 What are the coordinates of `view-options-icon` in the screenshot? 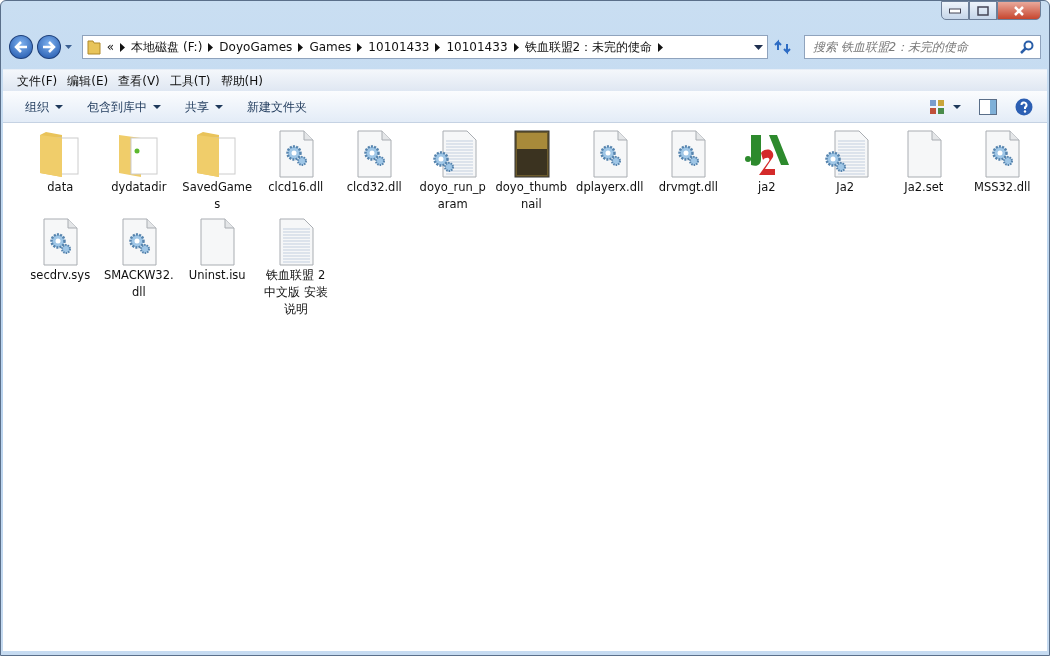 It's located at (937, 106).